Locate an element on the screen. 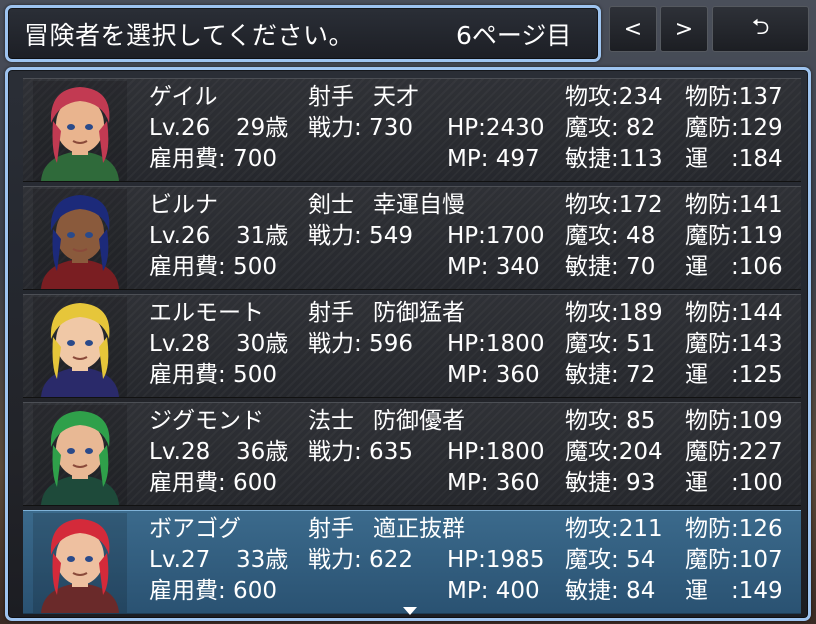 This screenshot has width=816, height=624. adventurer-atk: 物攻:172 is located at coordinates (614, 205).